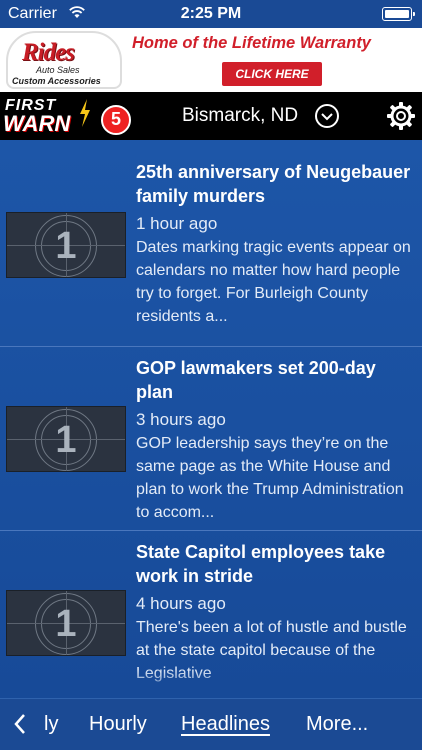 Image resolution: width=422 pixels, height=750 pixels. Describe the element at coordinates (181, 603) in the screenshot. I see `news-time: 4 hours ago` at that location.